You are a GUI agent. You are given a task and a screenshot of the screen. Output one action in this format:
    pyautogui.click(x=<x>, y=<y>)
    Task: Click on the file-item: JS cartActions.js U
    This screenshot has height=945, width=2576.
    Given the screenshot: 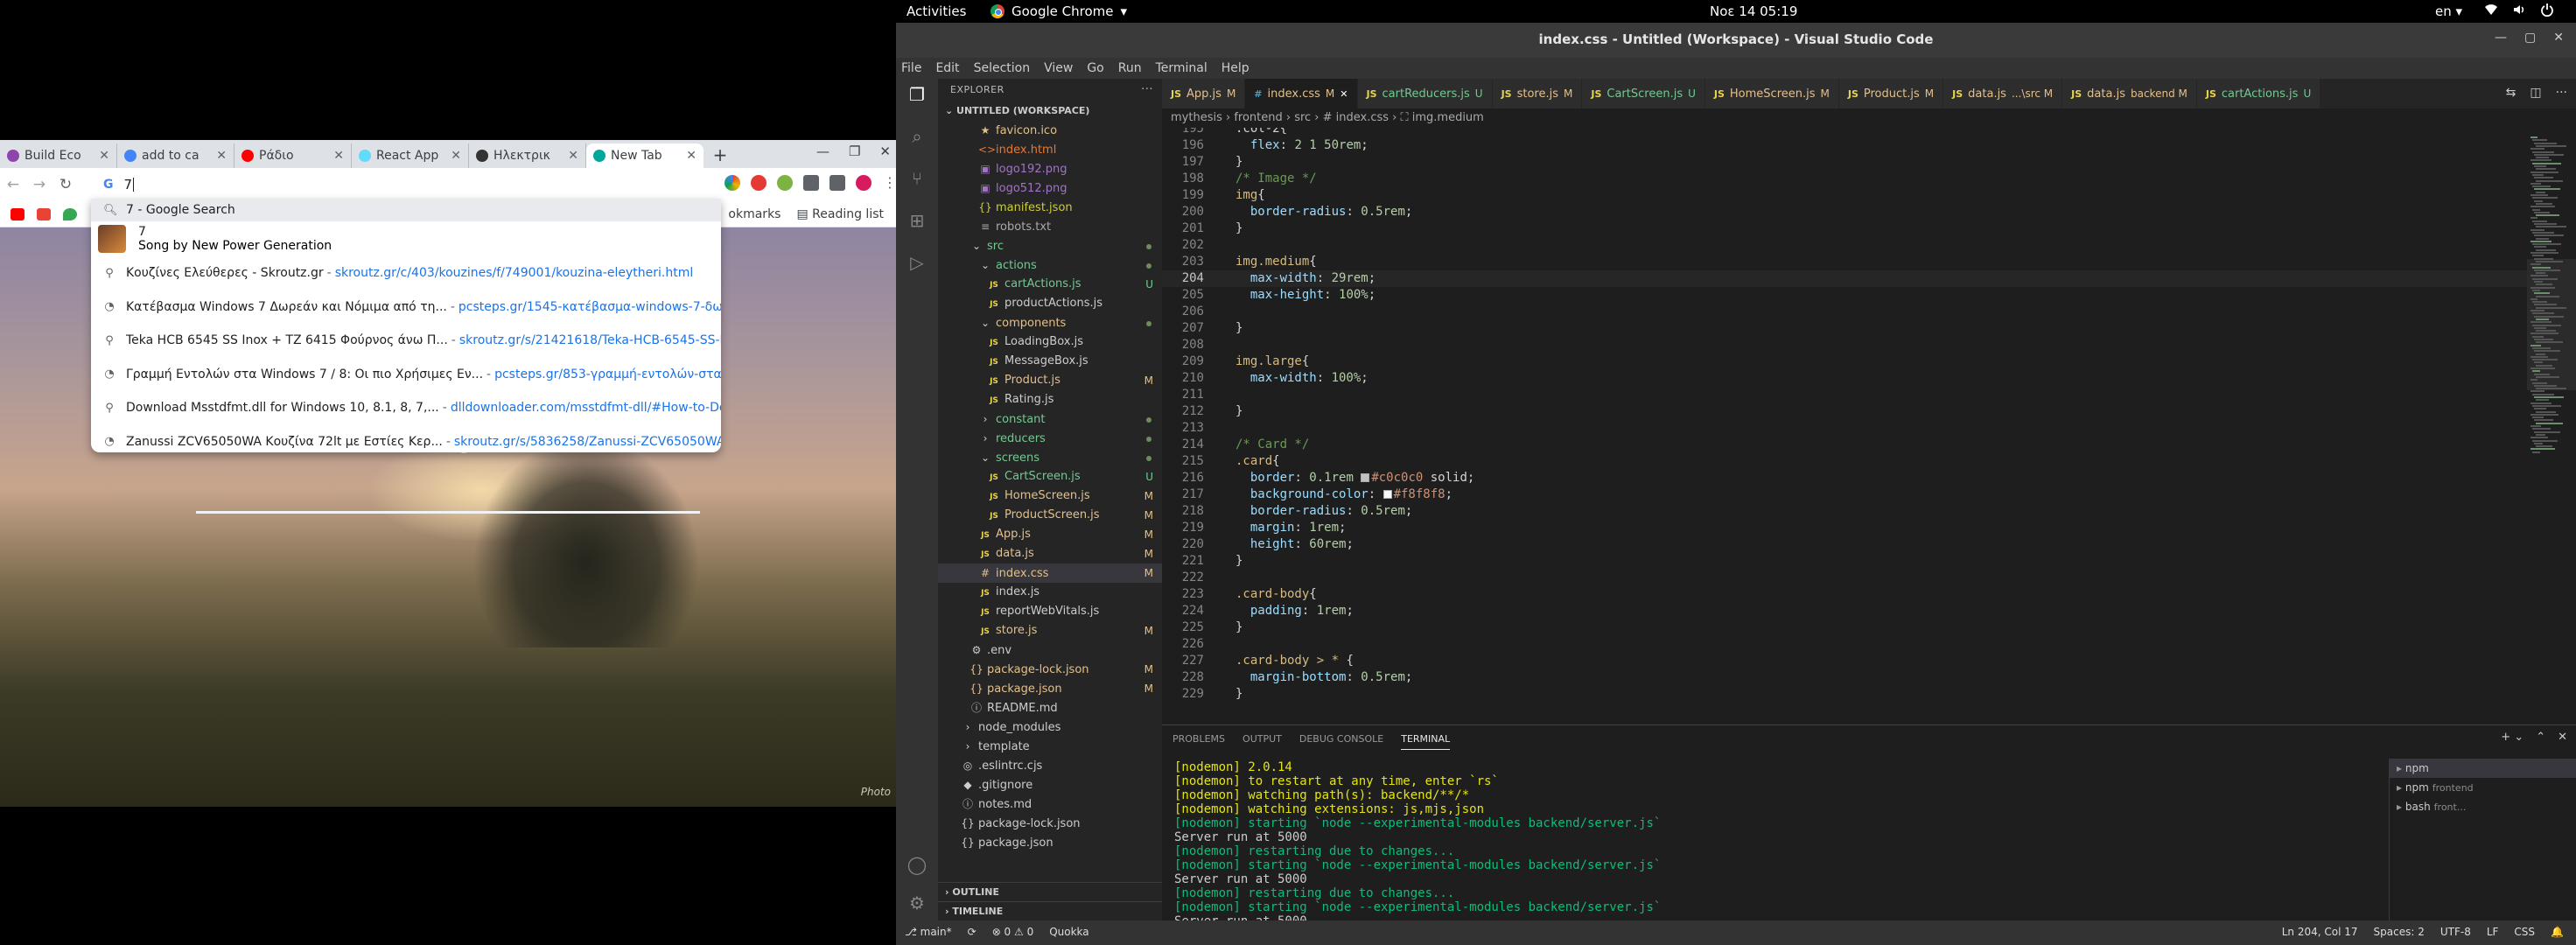 What is the action you would take?
    pyautogui.click(x=1050, y=284)
    